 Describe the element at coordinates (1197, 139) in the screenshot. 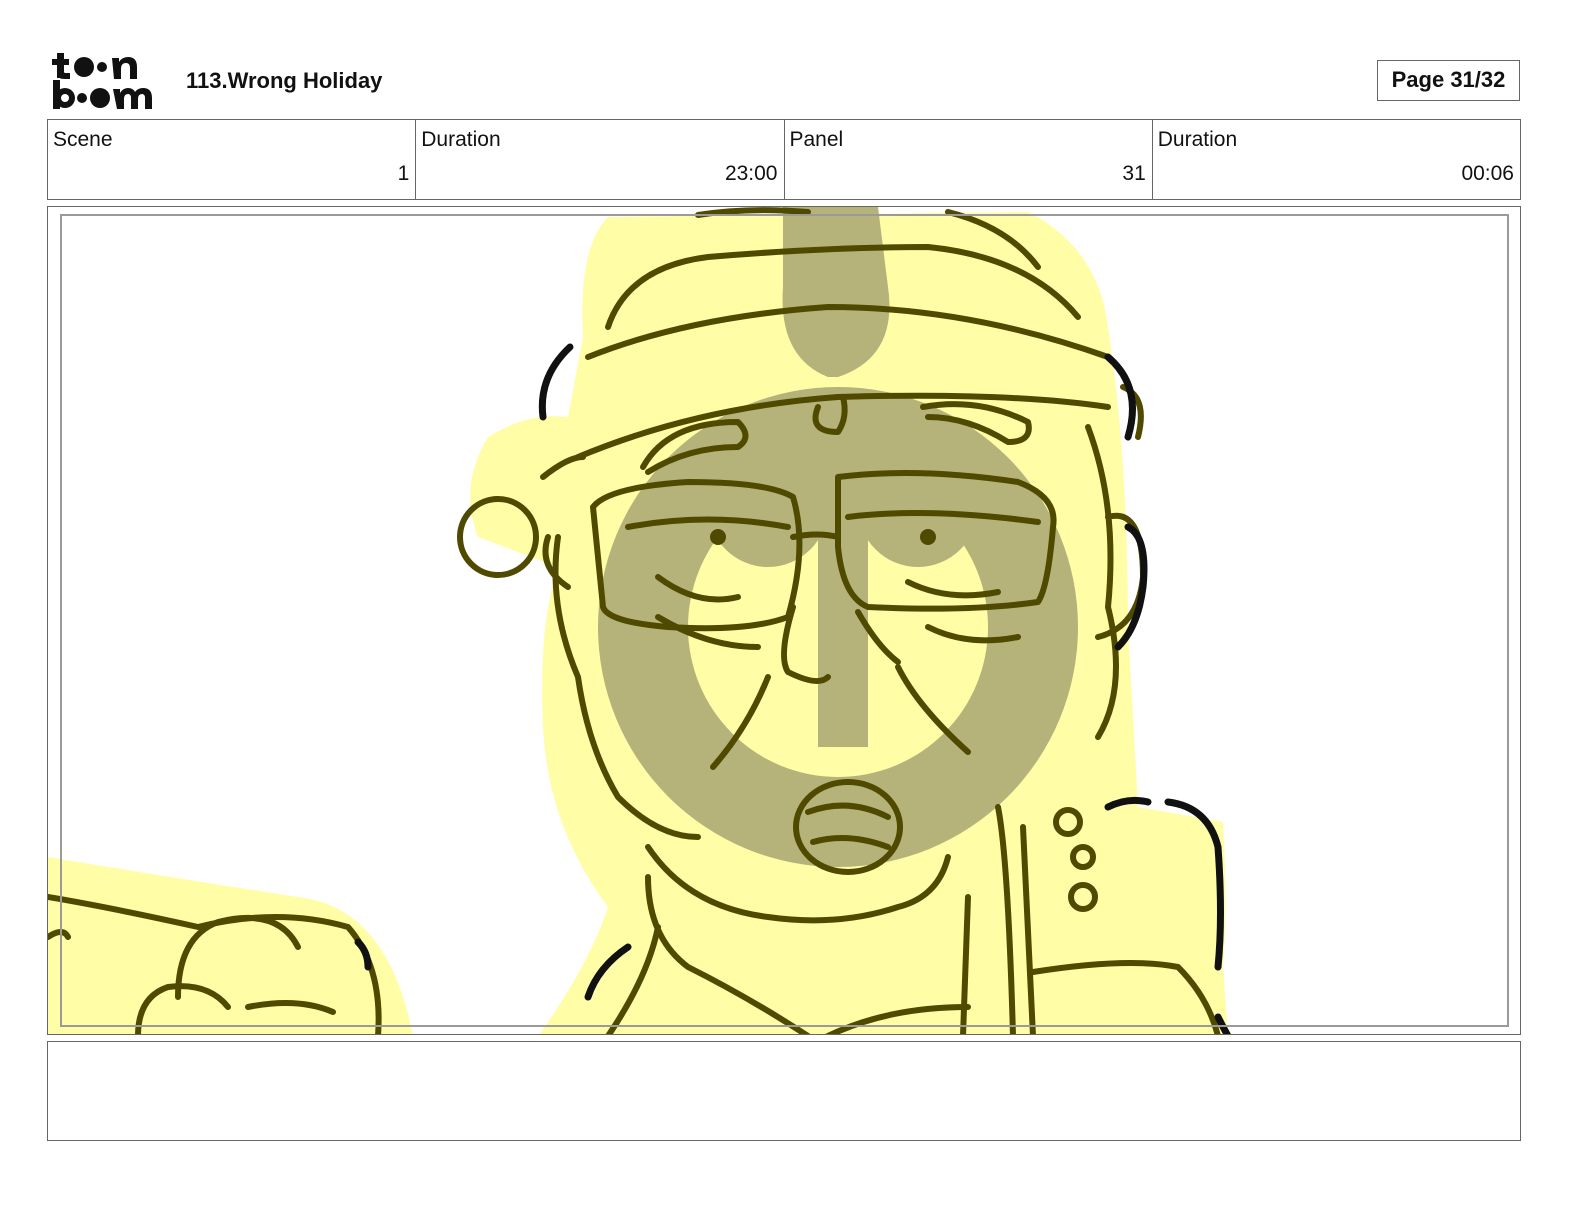

I see `panel-duration-label: Duration` at that location.